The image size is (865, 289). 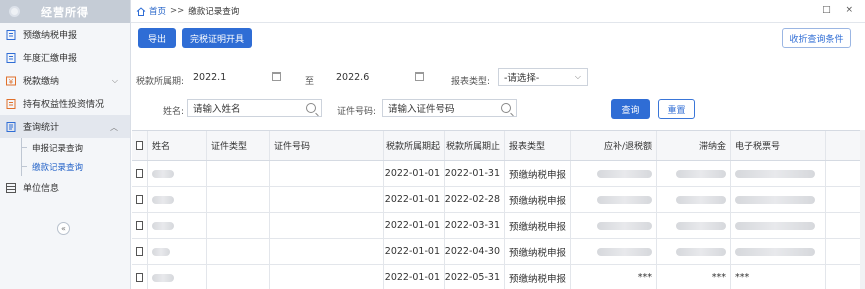 What do you see at coordinates (217, 38) in the screenshot?
I see `tax-certificate-button: 完税证明开具` at bounding box center [217, 38].